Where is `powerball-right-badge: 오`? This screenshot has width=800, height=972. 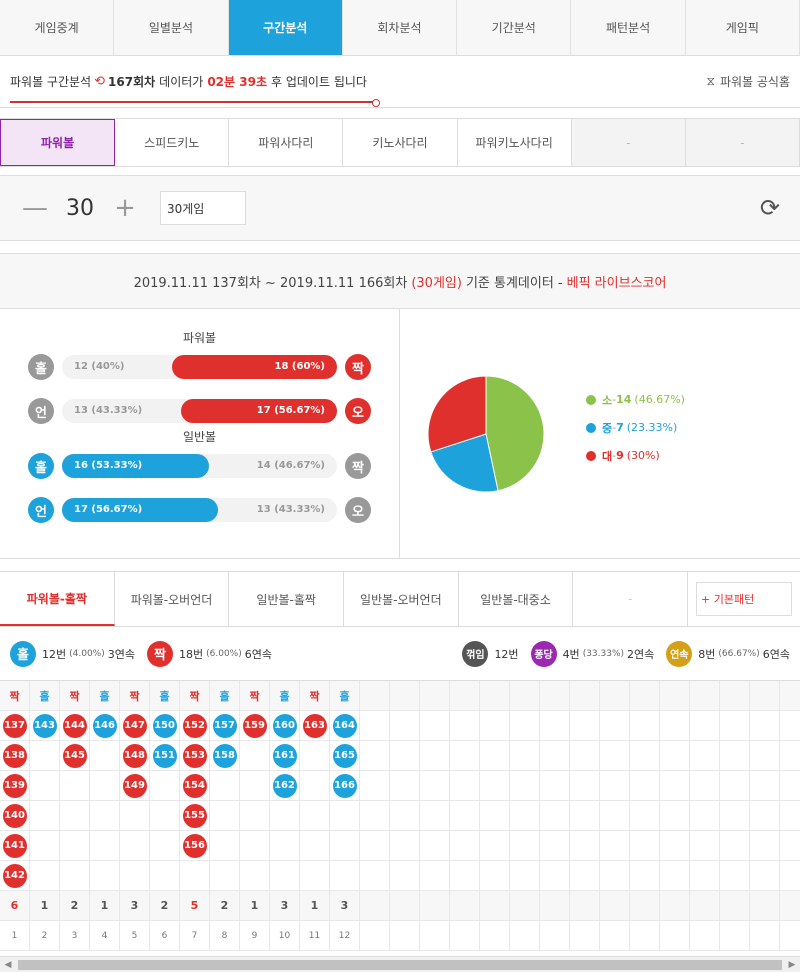 powerball-right-badge: 오 is located at coordinates (358, 411).